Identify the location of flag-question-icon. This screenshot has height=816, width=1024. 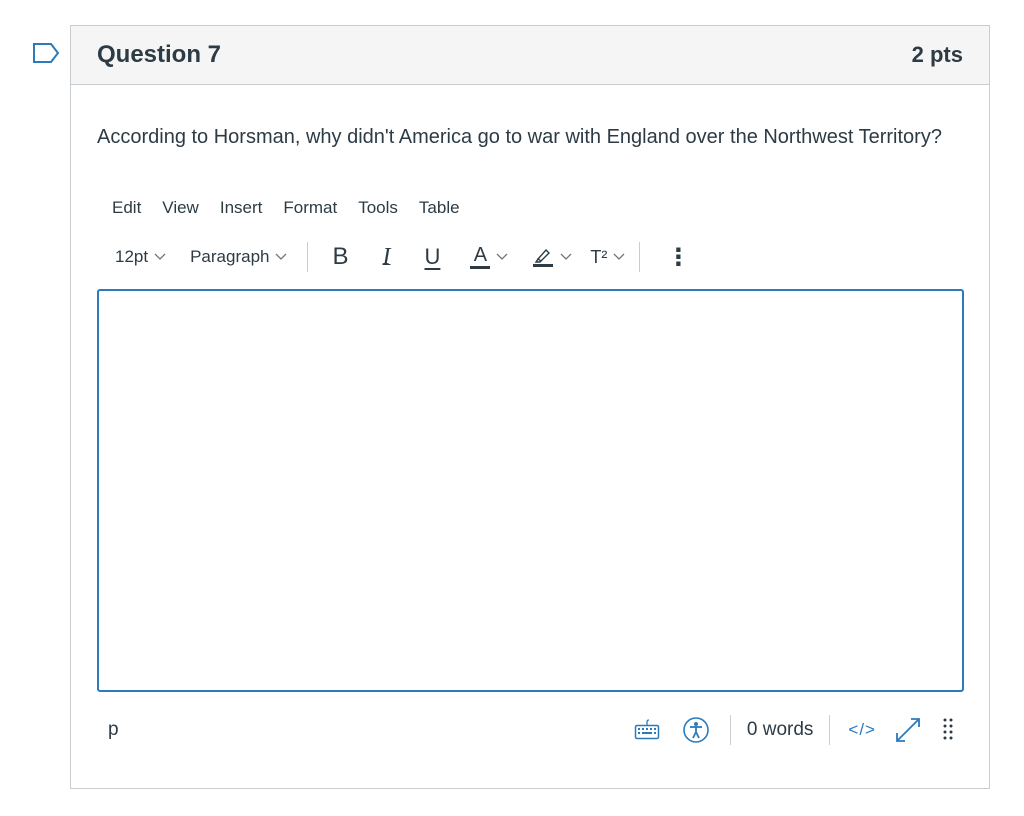
(46, 53).